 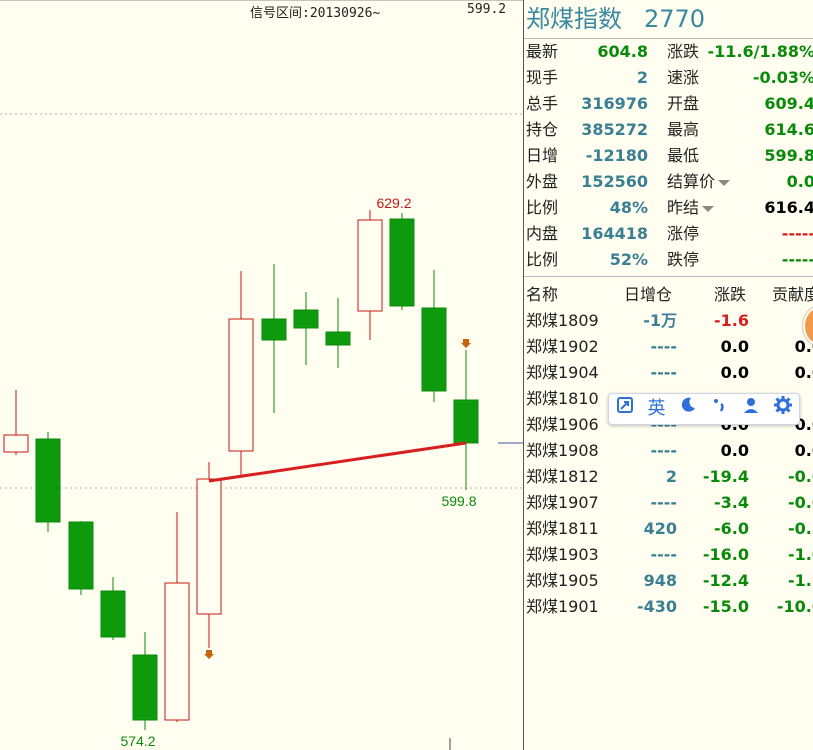 What do you see at coordinates (739, 156) in the screenshot?
I see `quote-field: 最低 599.8` at bounding box center [739, 156].